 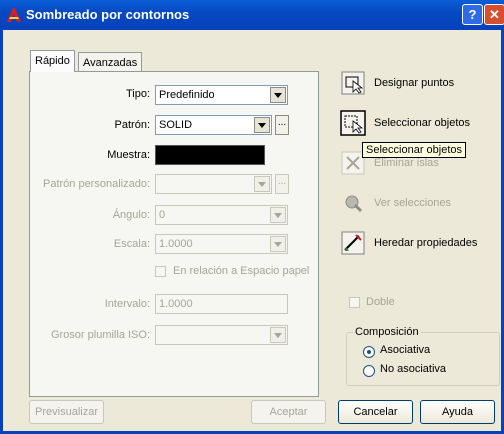 What do you see at coordinates (221, 304) in the screenshot?
I see `intervalo-input: 1.0000` at bounding box center [221, 304].